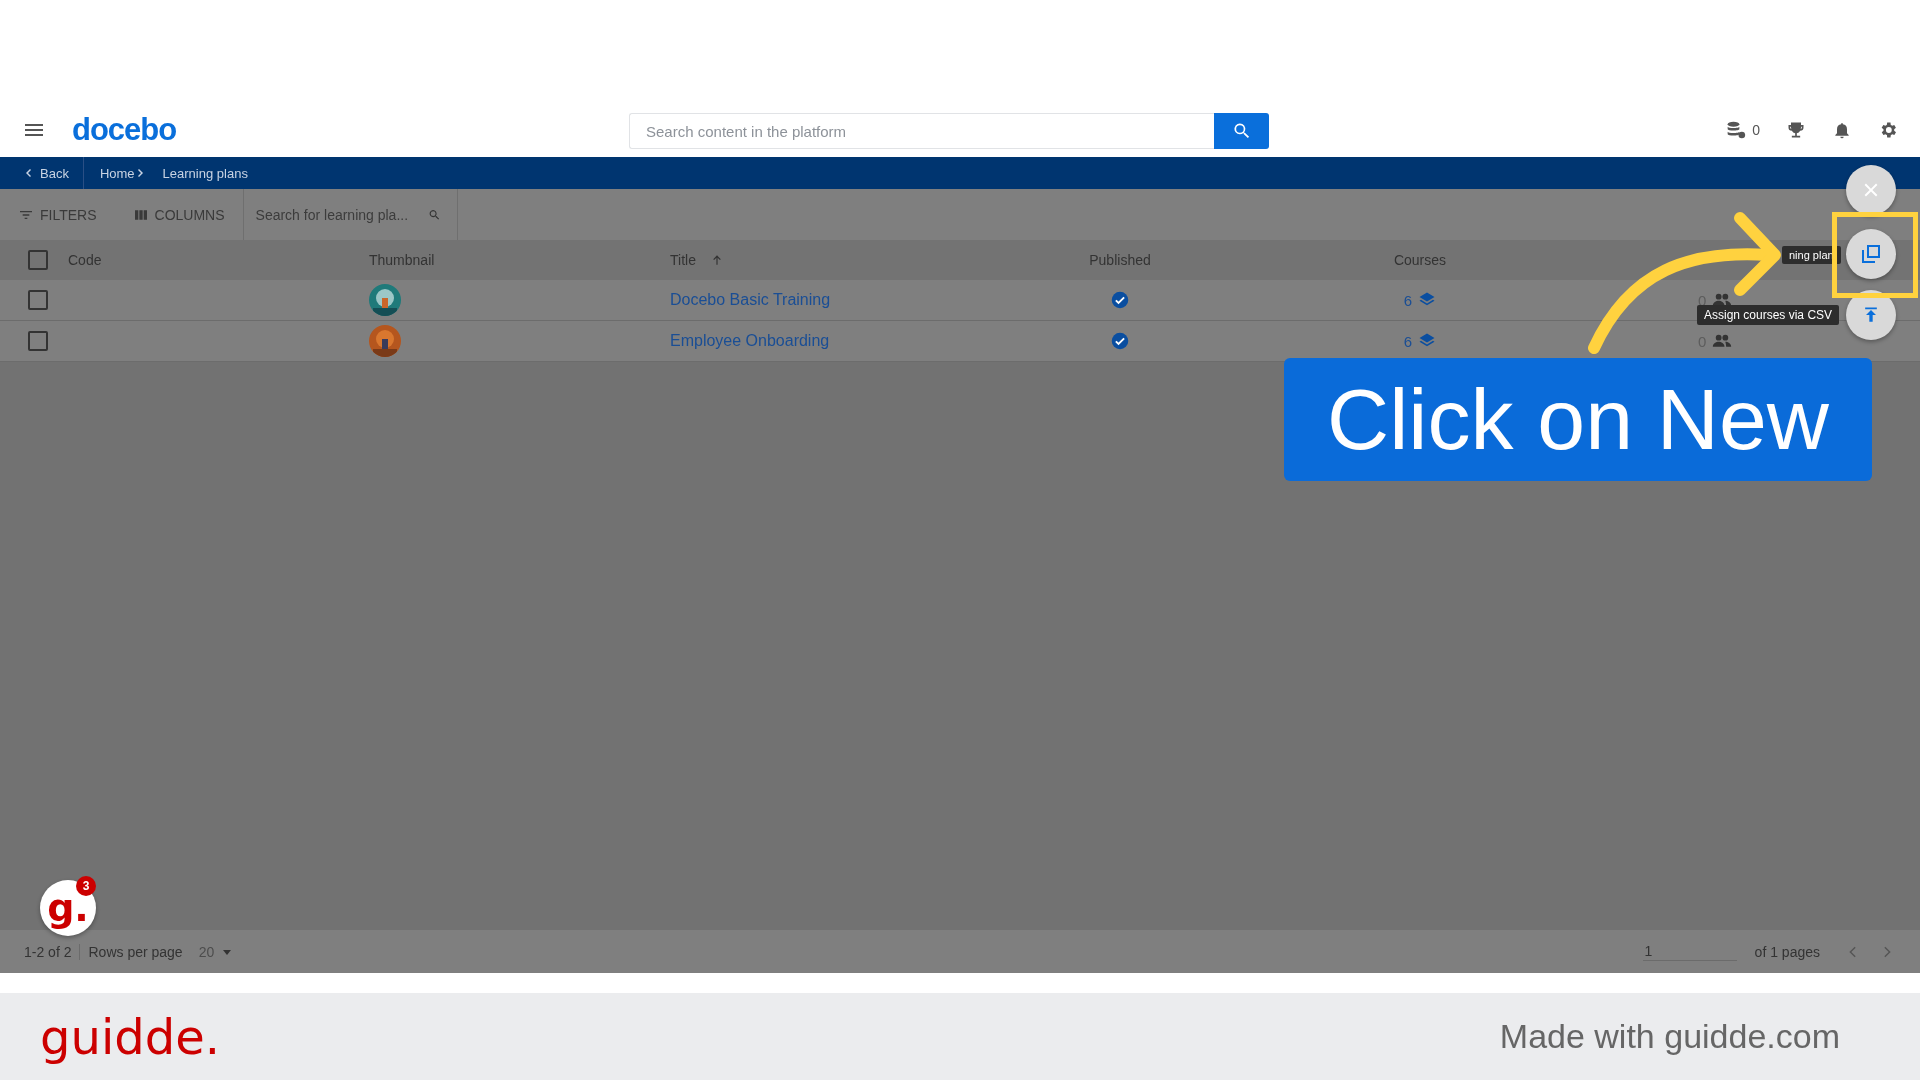  Describe the element at coordinates (131, 951) in the screenshot. I see `rows-per-page-label: Rows per page` at that location.